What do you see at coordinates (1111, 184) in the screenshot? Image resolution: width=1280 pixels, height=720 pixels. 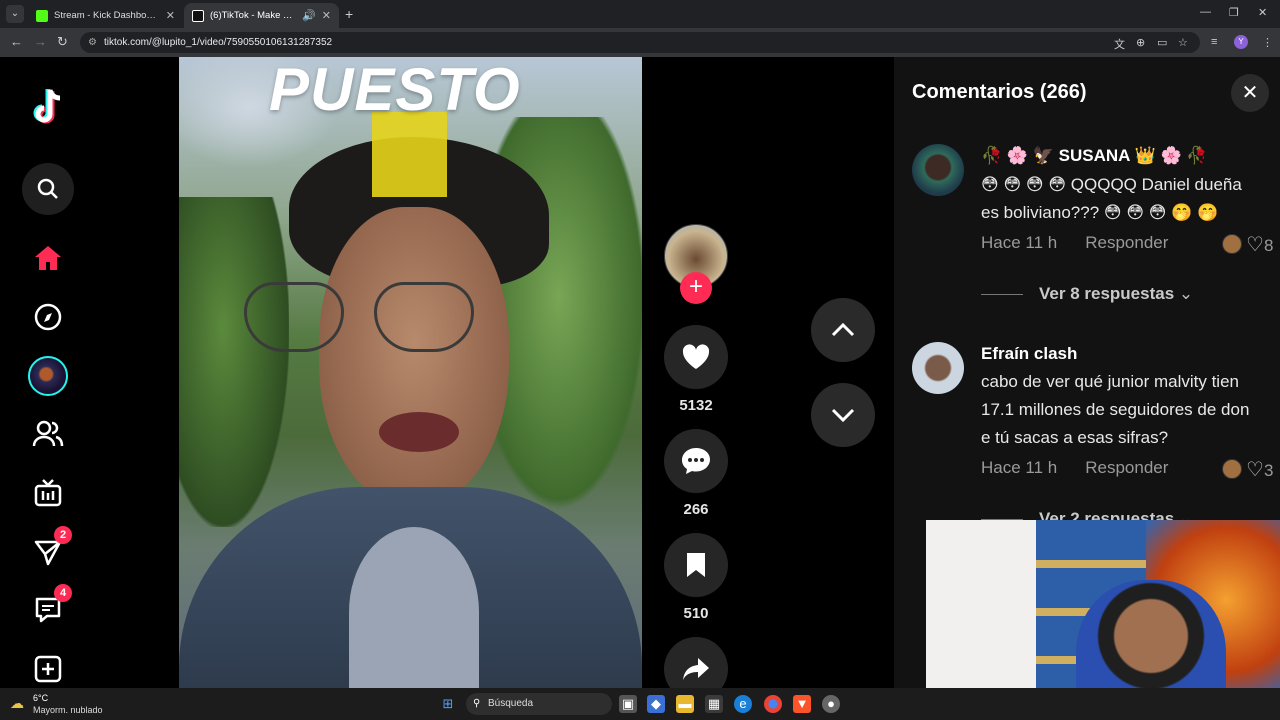 I see `comment-text-line: 😳 😳 😳 😳 QQQQQ Daniel dueña` at bounding box center [1111, 184].